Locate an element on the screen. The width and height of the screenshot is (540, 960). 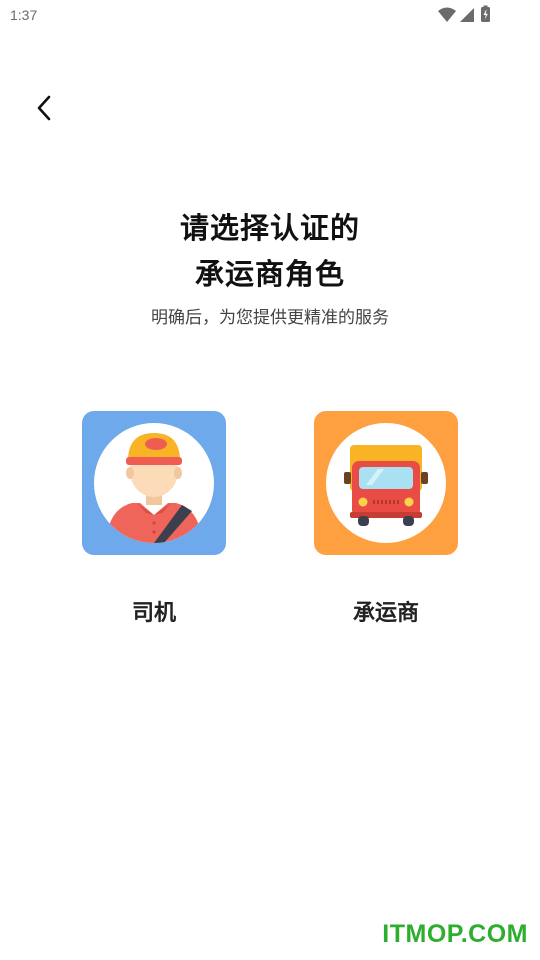
watermark: ITMOP.COM is located at coordinates (455, 934).